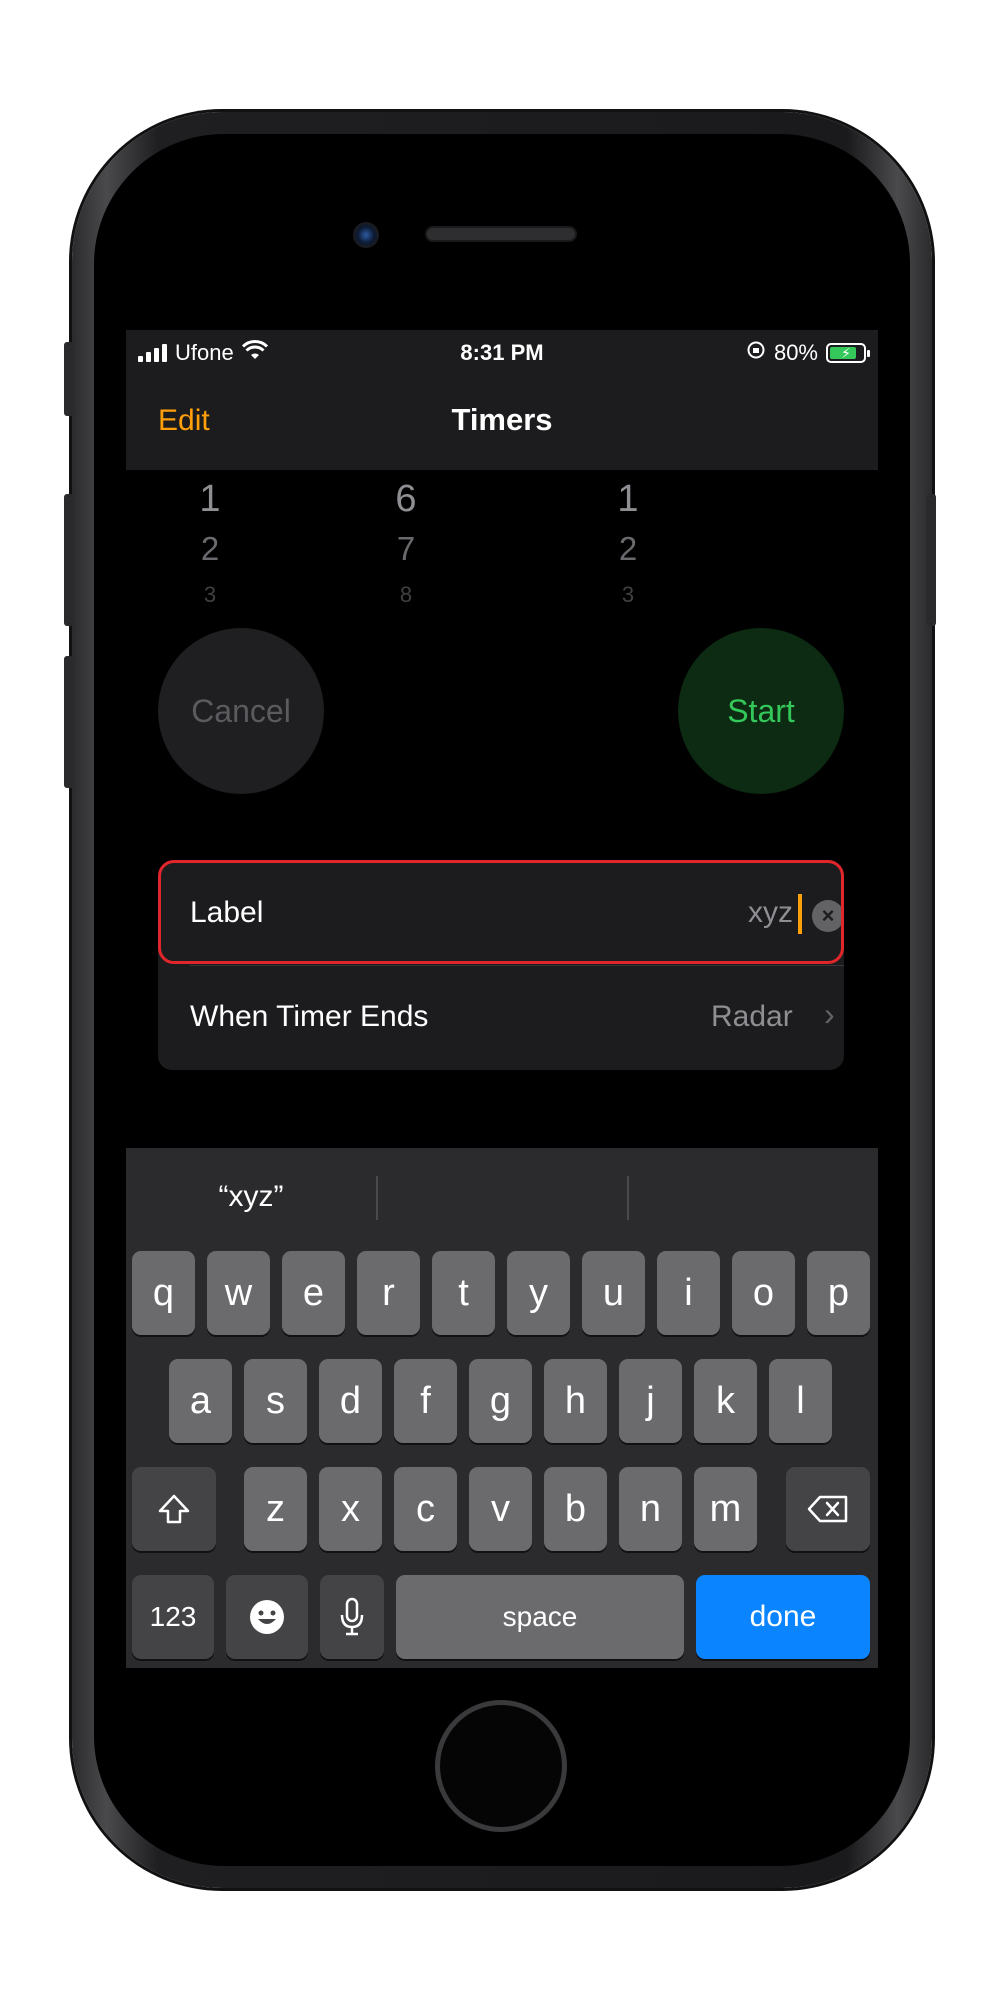  What do you see at coordinates (241, 711) in the screenshot?
I see `cancel-button: Cancel` at bounding box center [241, 711].